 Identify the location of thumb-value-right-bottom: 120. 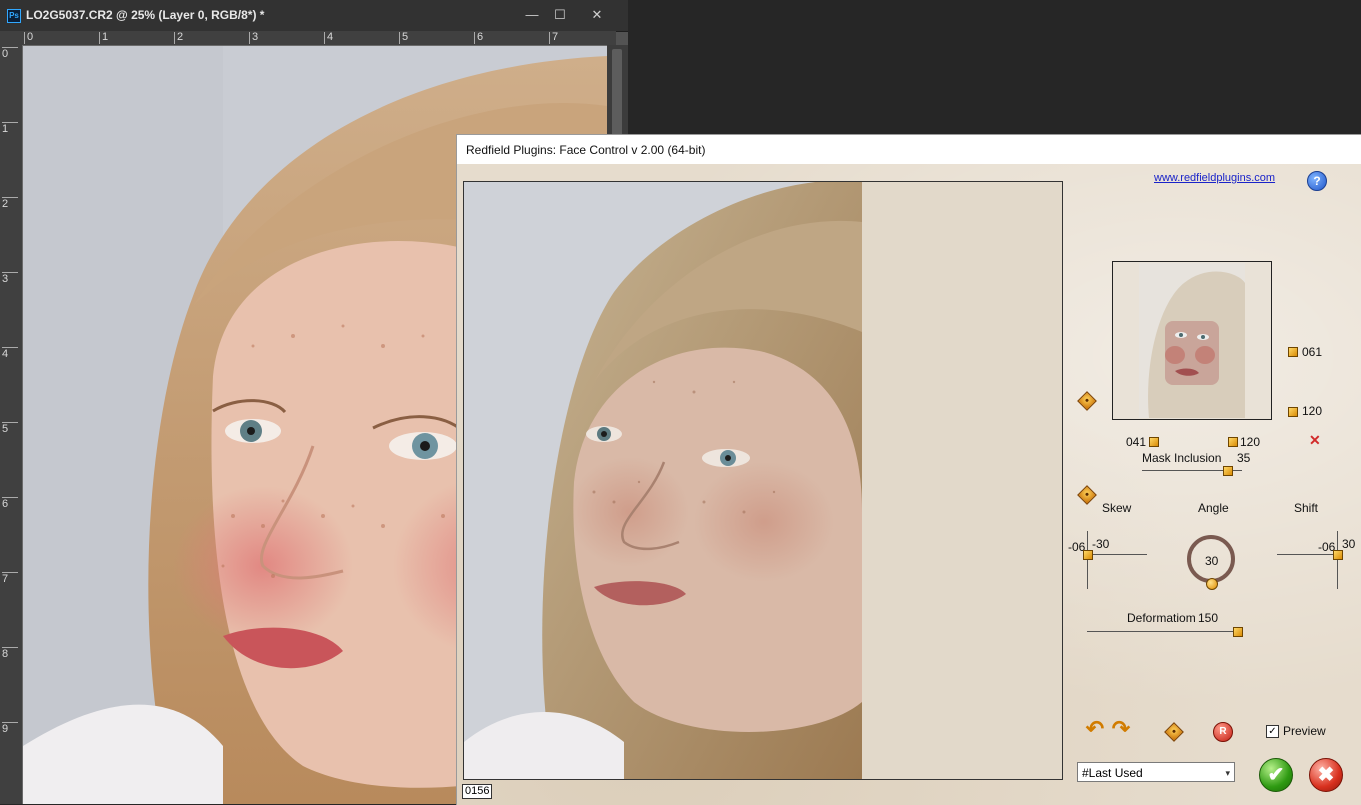
(1312, 411).